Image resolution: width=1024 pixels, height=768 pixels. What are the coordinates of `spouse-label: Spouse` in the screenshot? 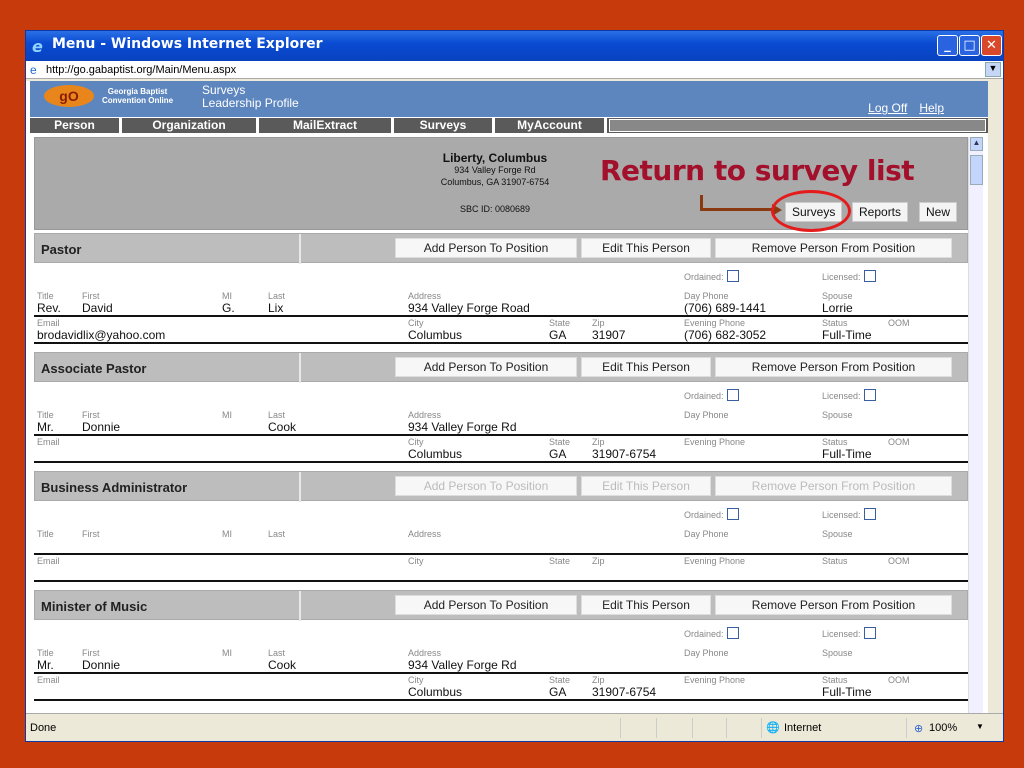 It's located at (837, 534).